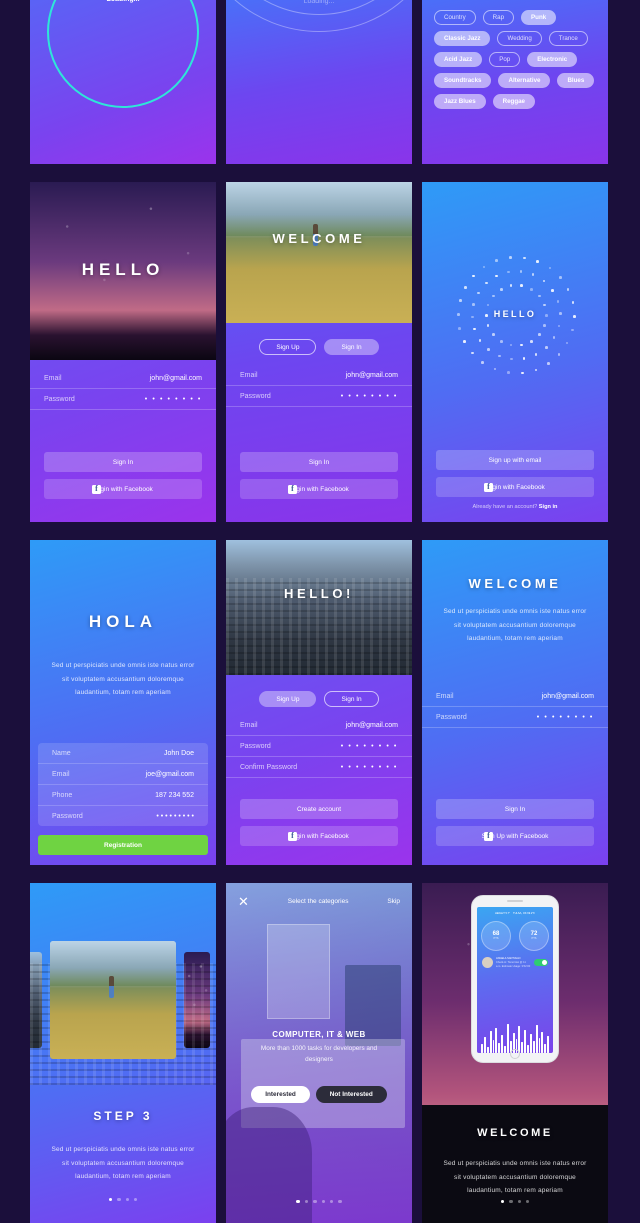 The width and height of the screenshot is (640, 1223). What do you see at coordinates (319, 607) in the screenshot?
I see `hero-image-city: HELLO!` at bounding box center [319, 607].